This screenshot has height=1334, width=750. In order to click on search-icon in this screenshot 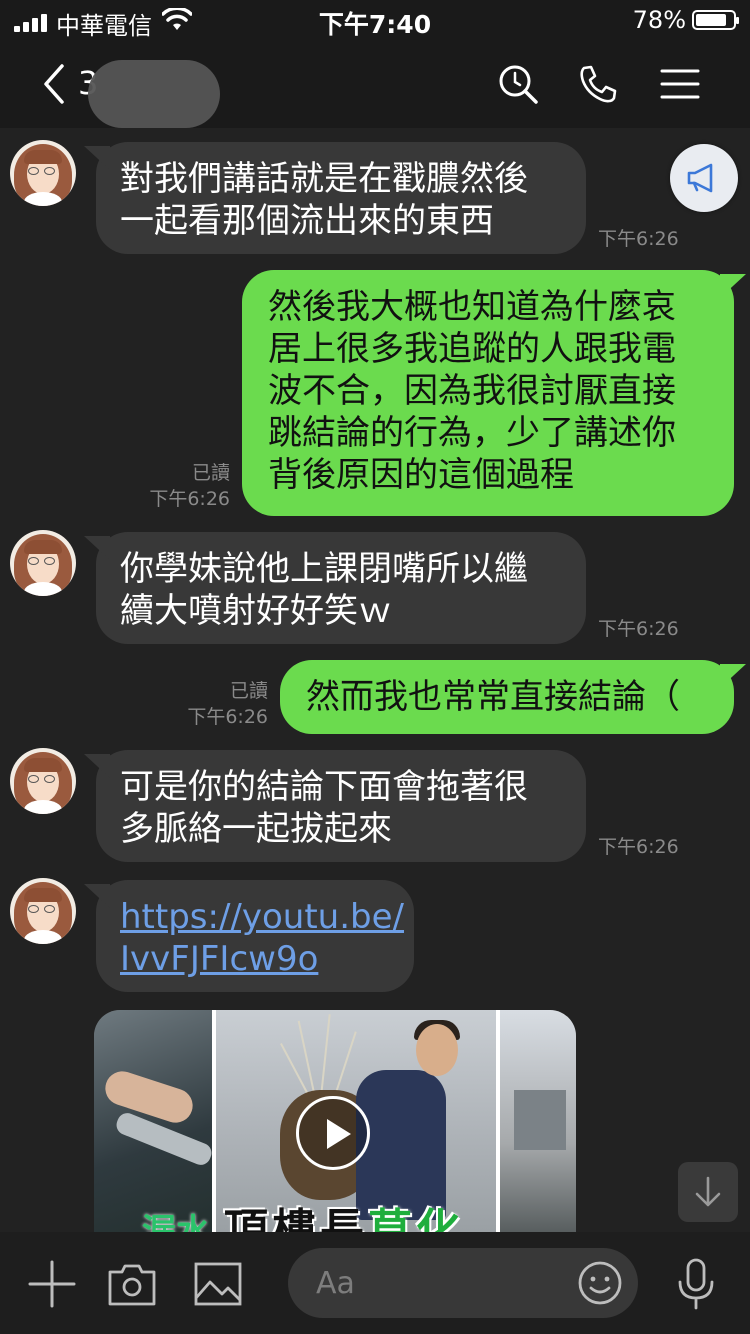, I will do `click(518, 84)`.